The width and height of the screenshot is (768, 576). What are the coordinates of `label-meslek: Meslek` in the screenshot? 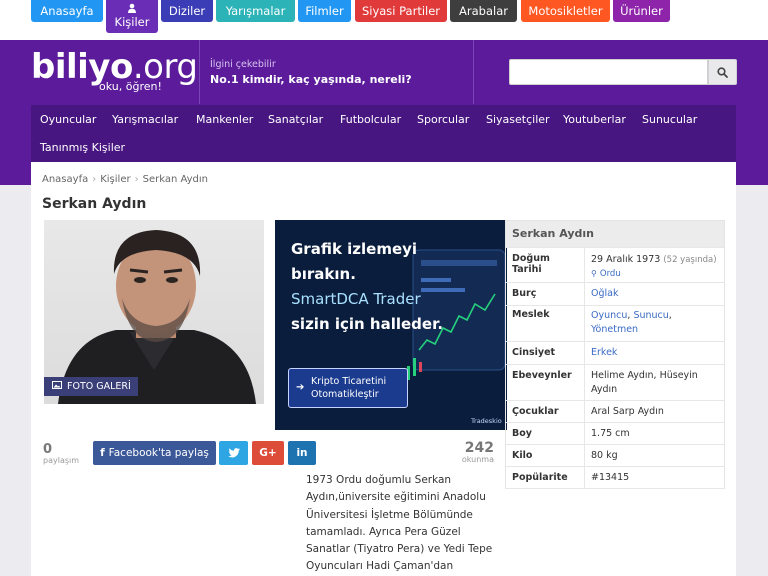 It's located at (545, 323).